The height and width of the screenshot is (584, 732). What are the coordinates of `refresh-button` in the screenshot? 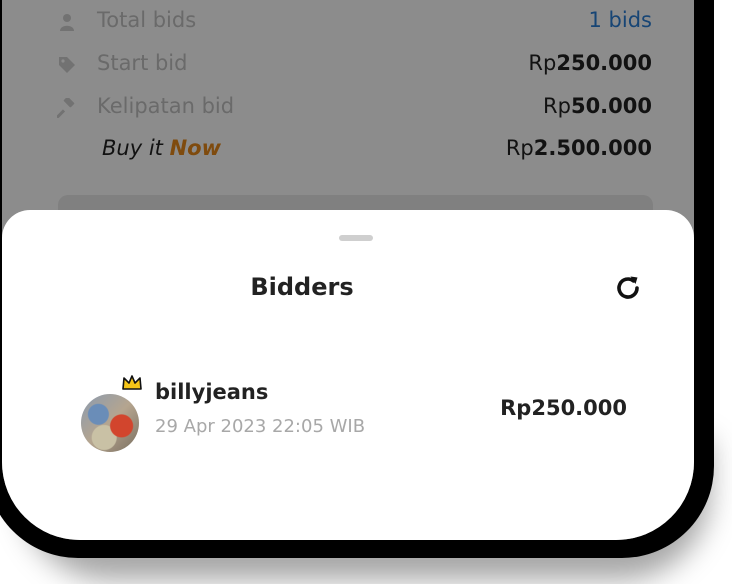 It's located at (628, 290).